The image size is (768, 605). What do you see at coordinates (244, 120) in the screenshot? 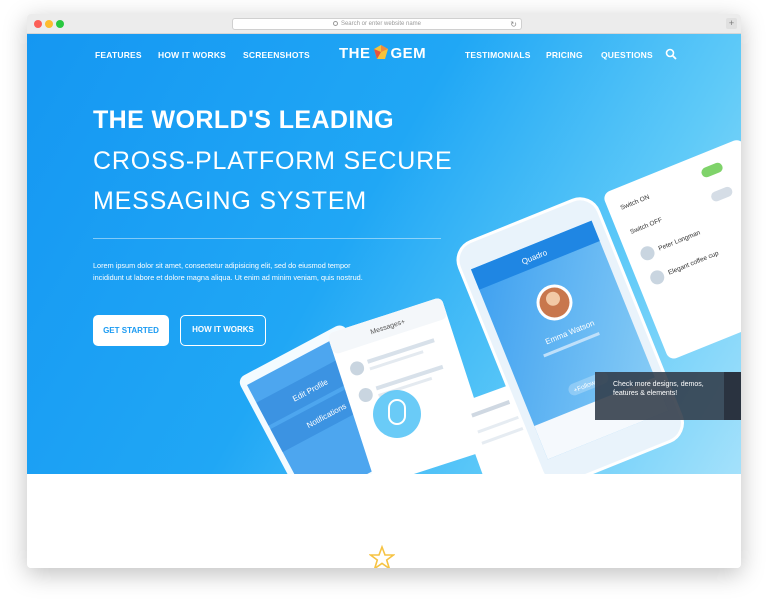
I see `hero-title: THE WORLD'S LEADING` at bounding box center [244, 120].